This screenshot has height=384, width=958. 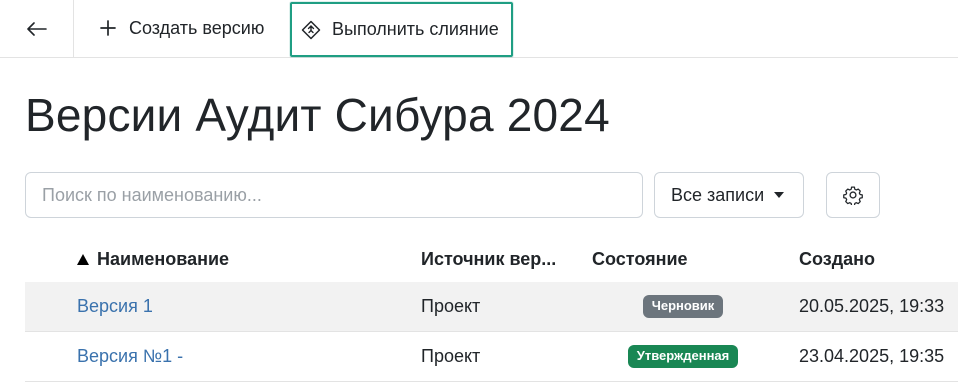 What do you see at coordinates (872, 356) in the screenshot?
I see `created-date: 23.04.2025, 19:35` at bounding box center [872, 356].